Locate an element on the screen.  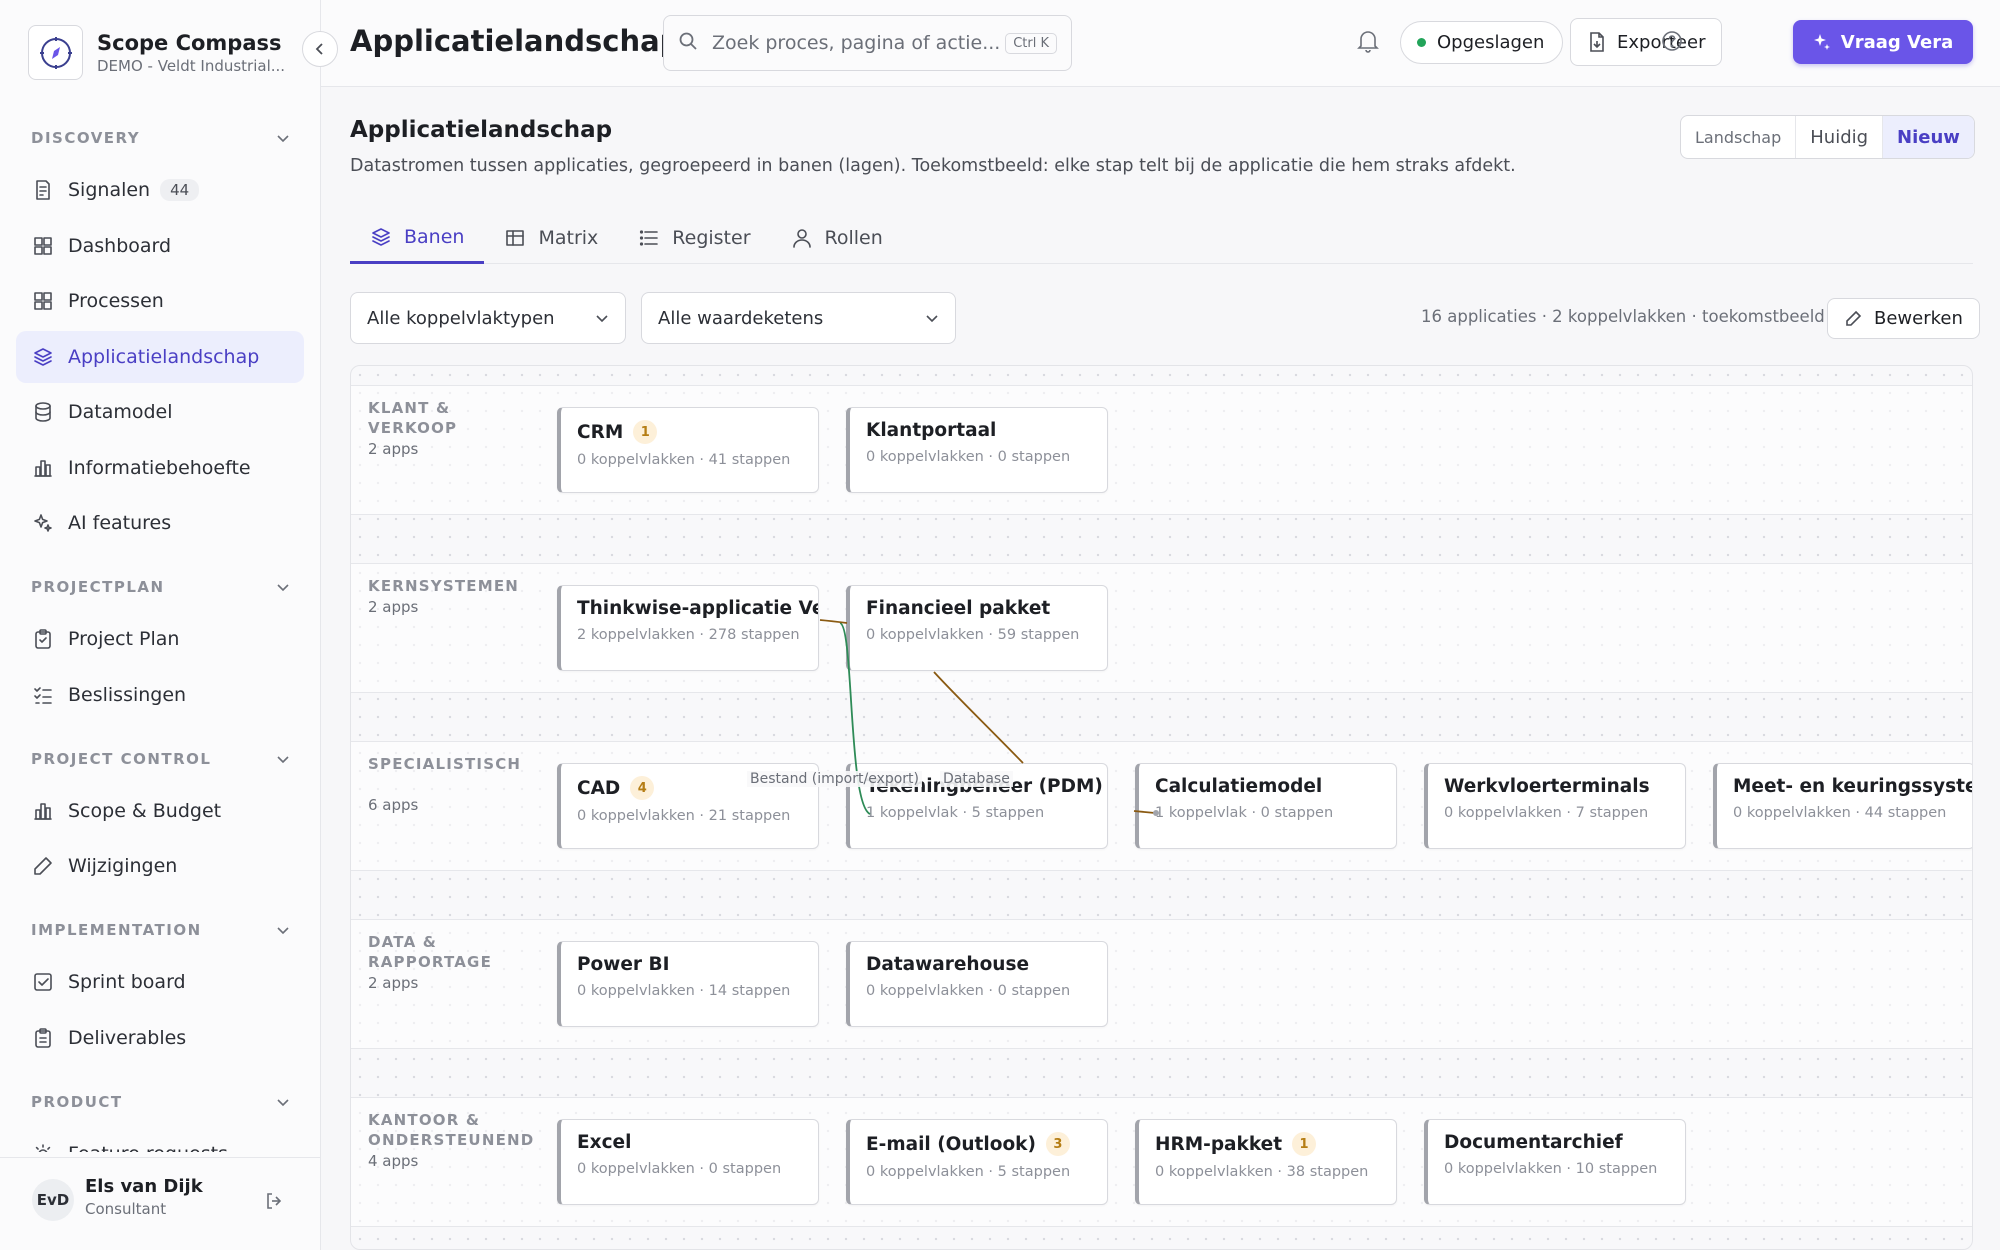
sidebar-item-label: Informatiebehoefte is located at coordinates (159, 467).